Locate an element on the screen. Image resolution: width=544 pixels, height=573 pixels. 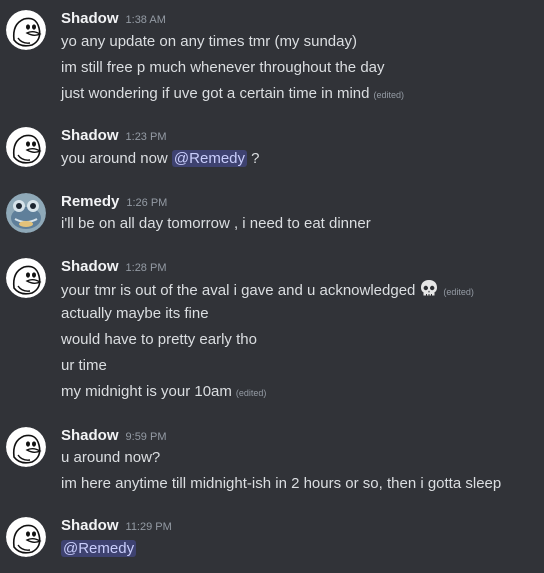
message-header: Shadow 1:28 PM is located at coordinates (113, 268).